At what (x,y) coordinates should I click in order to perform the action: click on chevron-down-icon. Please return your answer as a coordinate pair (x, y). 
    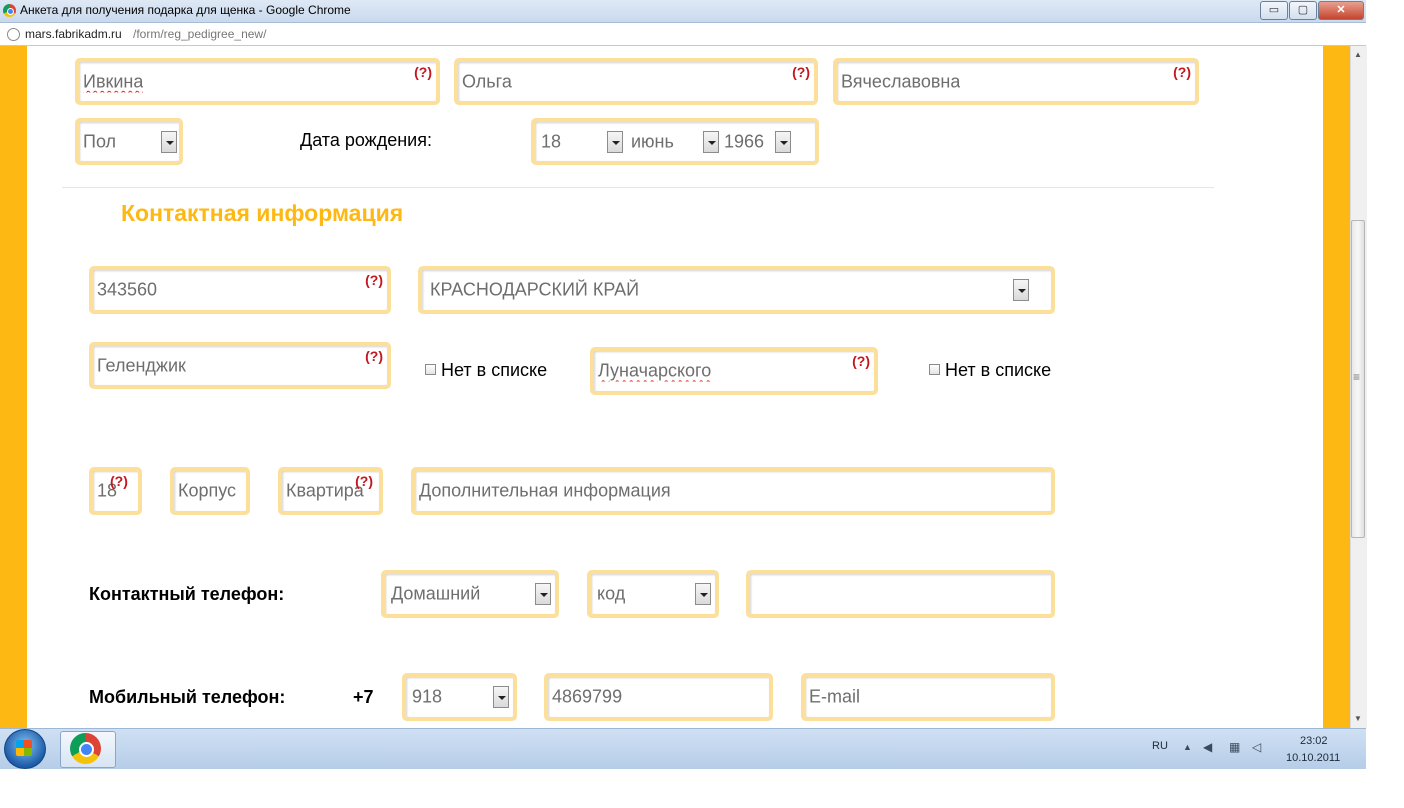
    Looking at the image, I should click on (169, 141).